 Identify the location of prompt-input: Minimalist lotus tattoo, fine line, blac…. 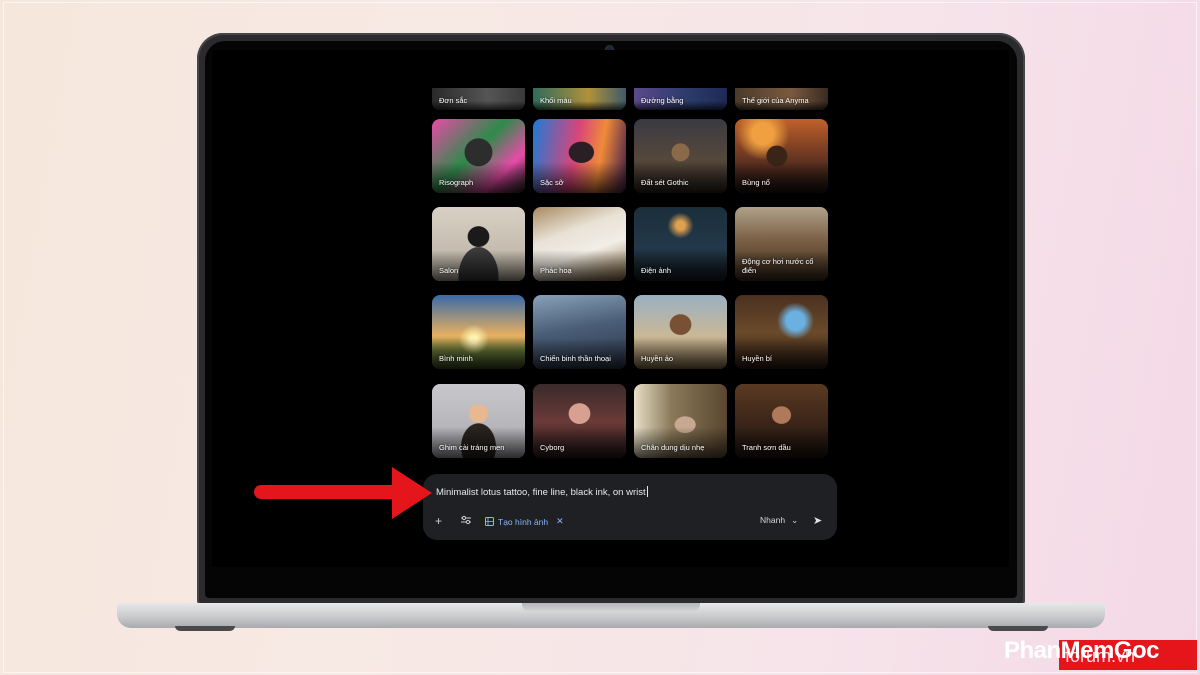
(542, 492).